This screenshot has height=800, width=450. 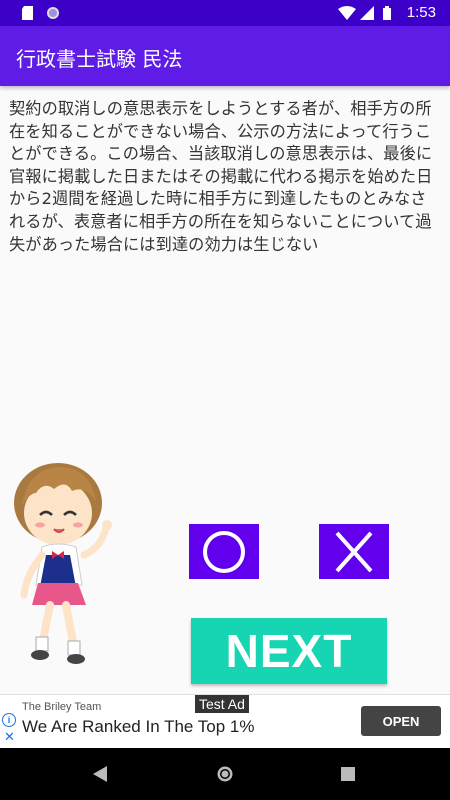 I want to click on wrong-answer-button, so click(x=354, y=551).